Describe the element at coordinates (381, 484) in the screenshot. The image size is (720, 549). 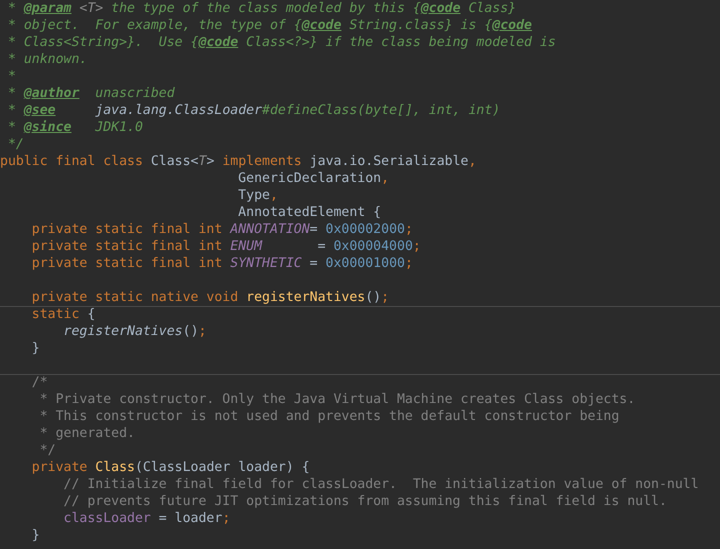
I see `code-line: // Initialize final field for classLoader. The initialization value of non-null` at that location.